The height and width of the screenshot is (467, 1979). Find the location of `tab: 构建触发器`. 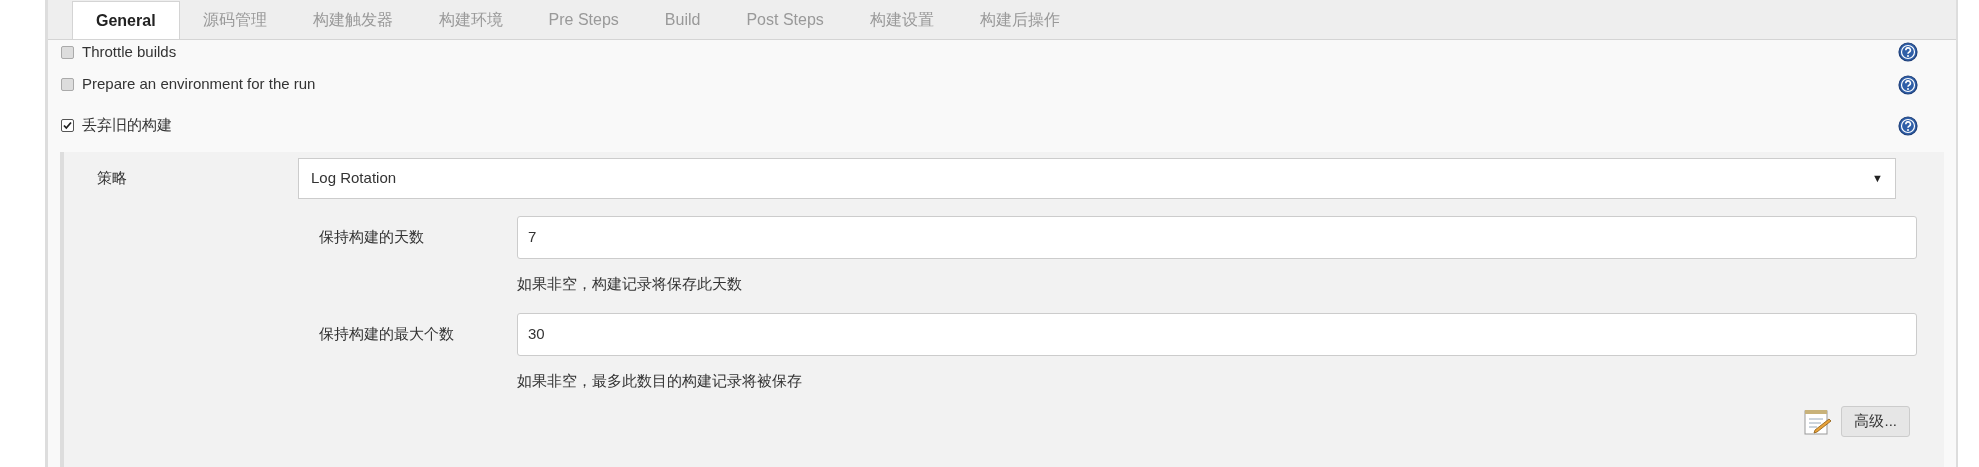

tab: 构建触发器 is located at coordinates (352, 20).